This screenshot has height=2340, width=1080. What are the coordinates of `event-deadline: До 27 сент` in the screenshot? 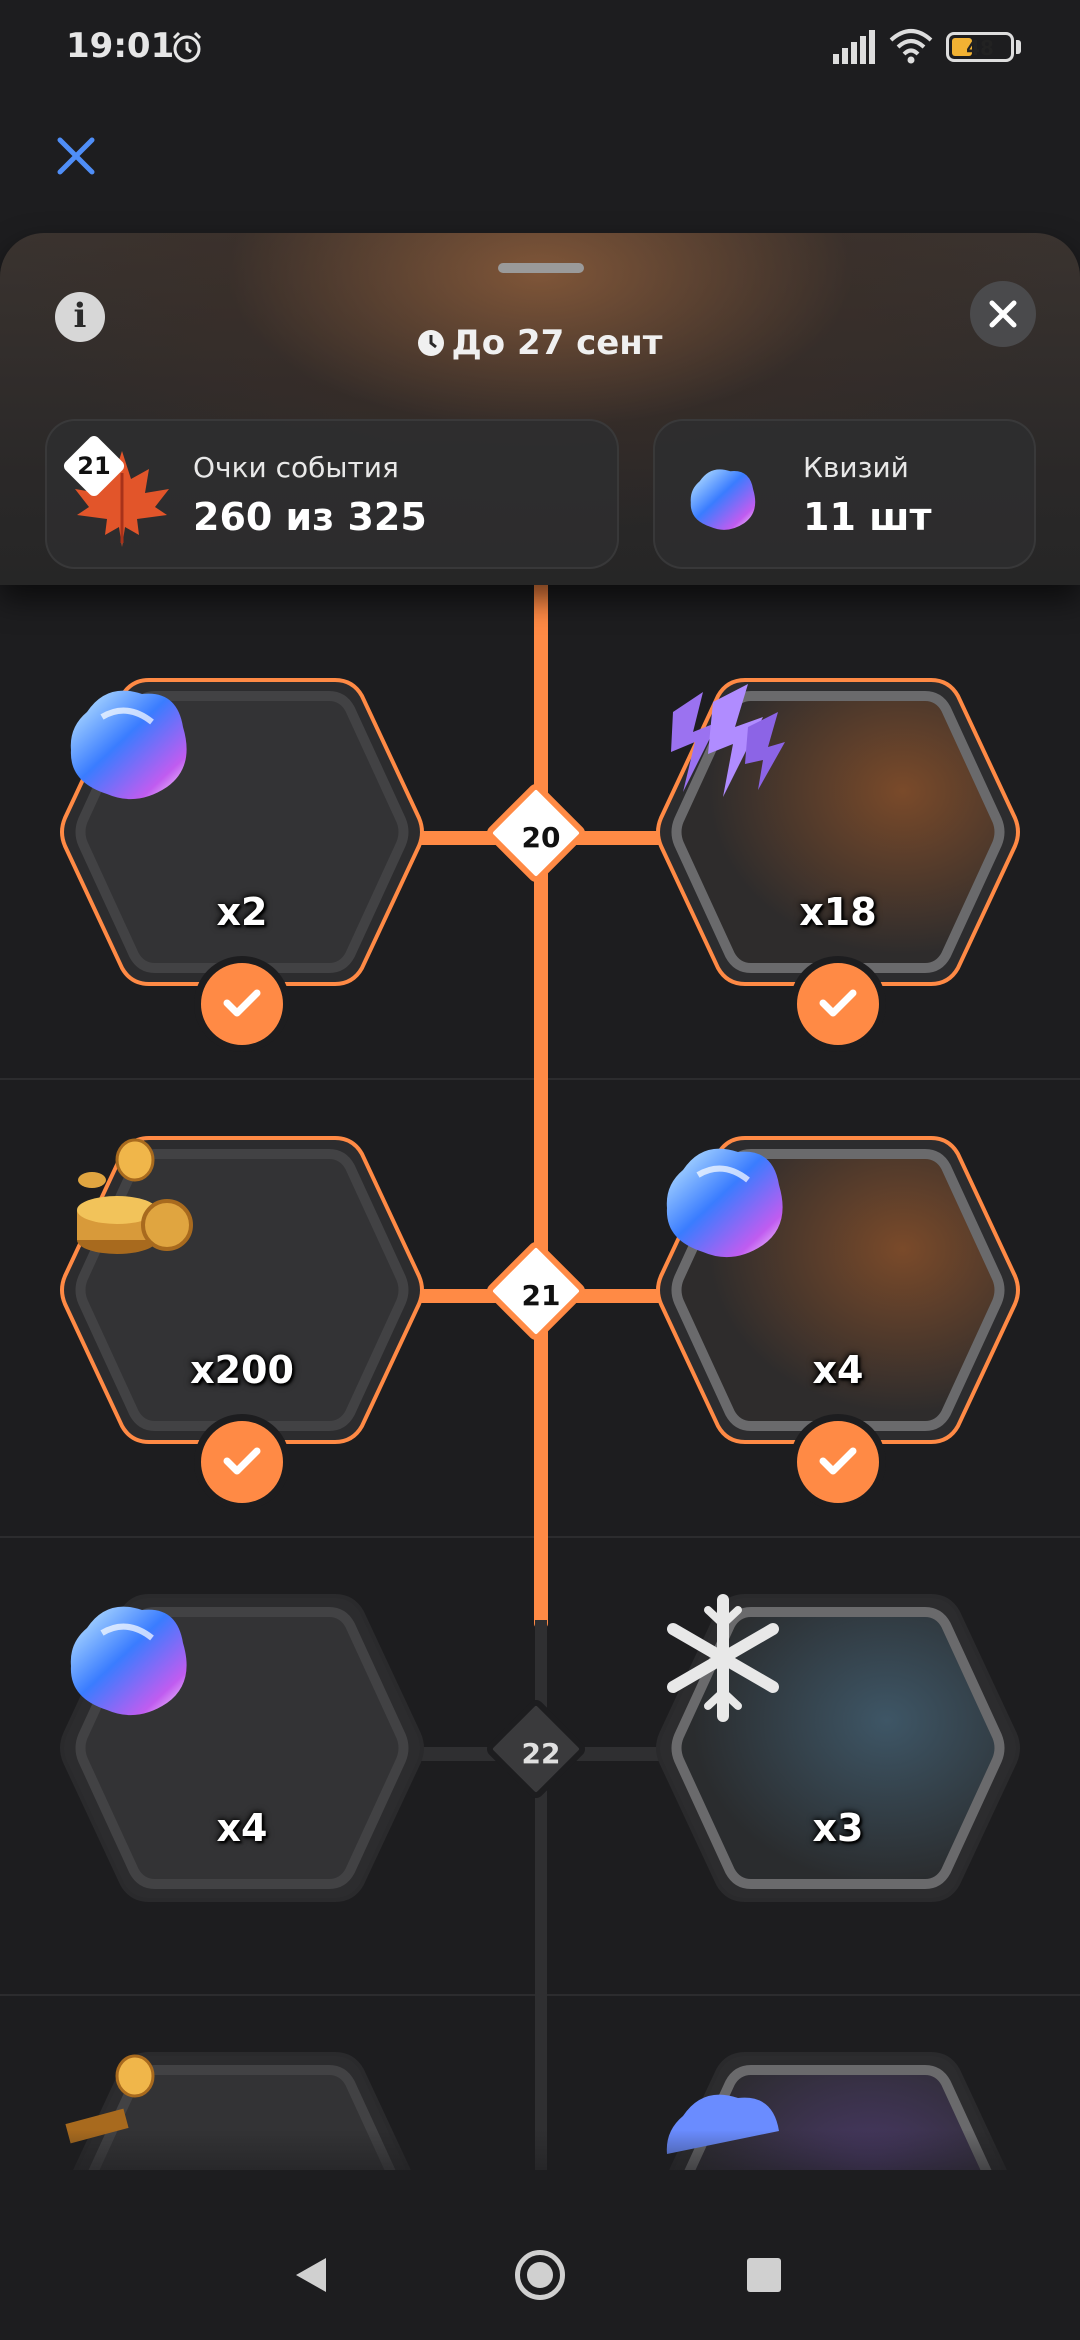 It's located at (540, 343).